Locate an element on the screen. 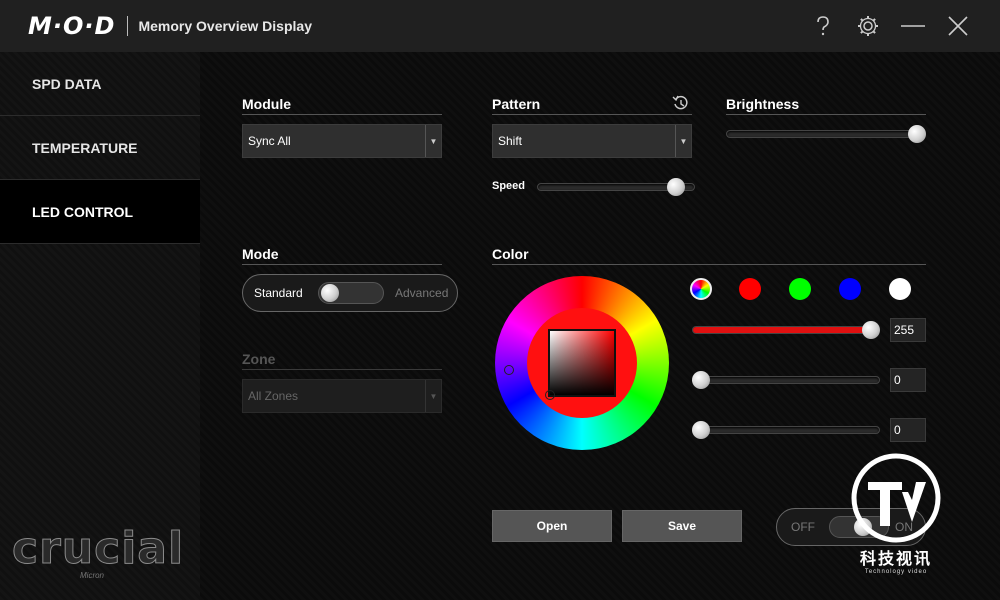  color-picker-handle is located at coordinates (550, 395).